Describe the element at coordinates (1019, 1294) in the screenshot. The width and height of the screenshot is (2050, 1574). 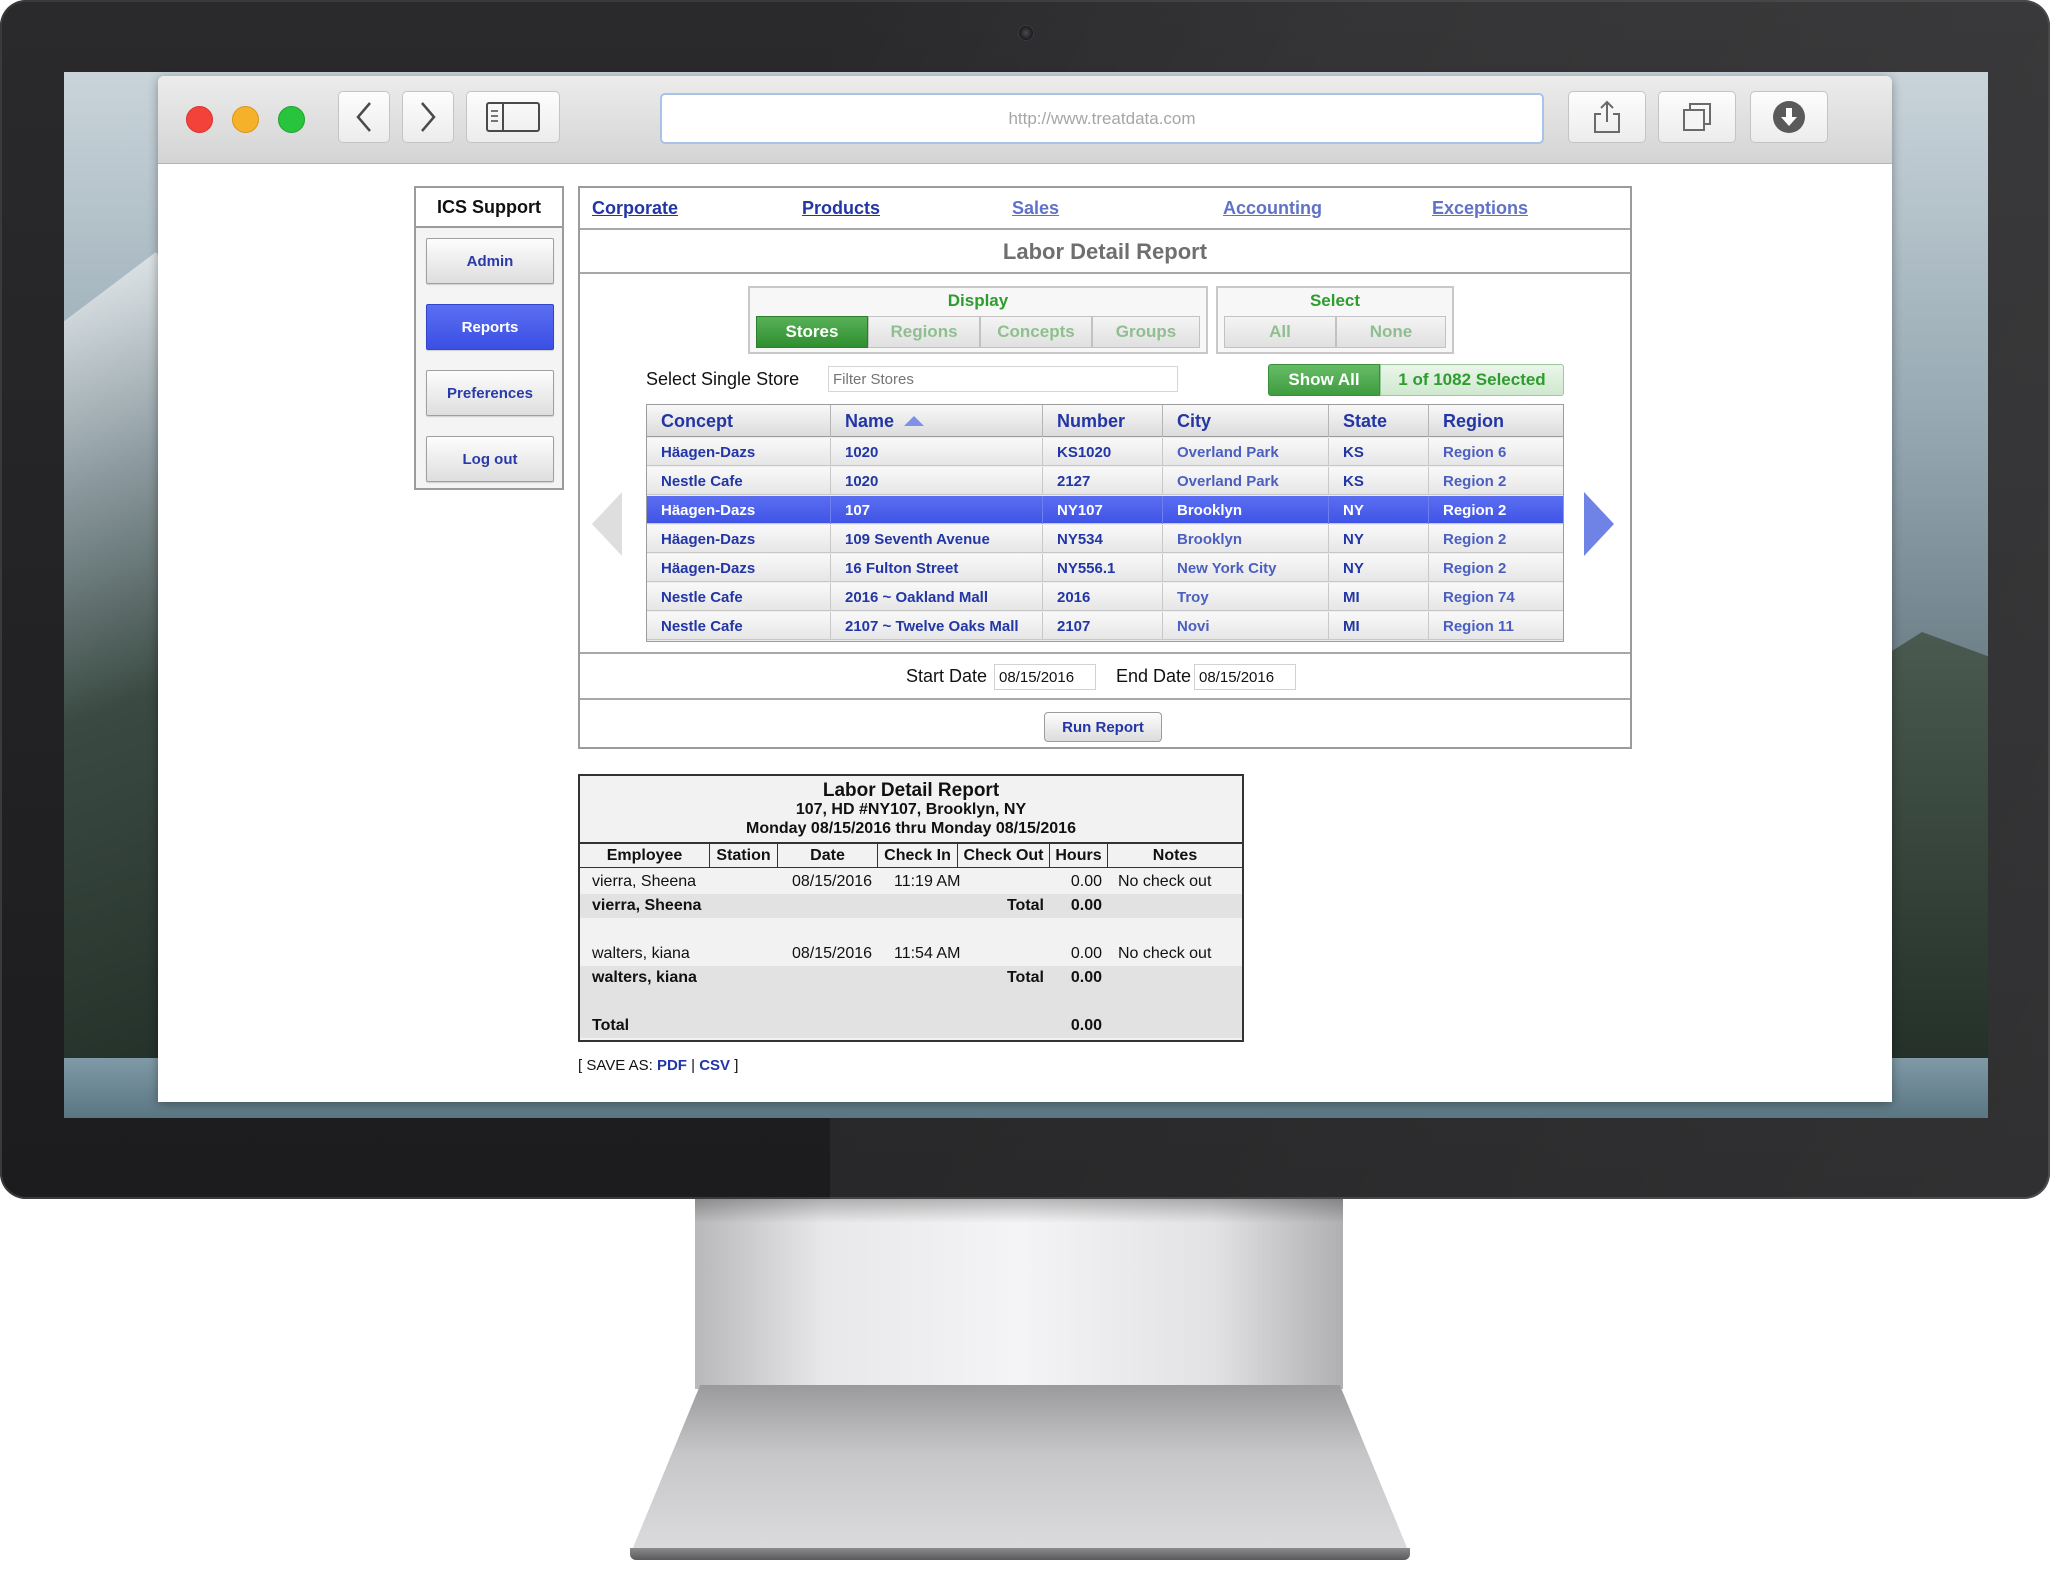
I see `monitor-stand-neck` at that location.